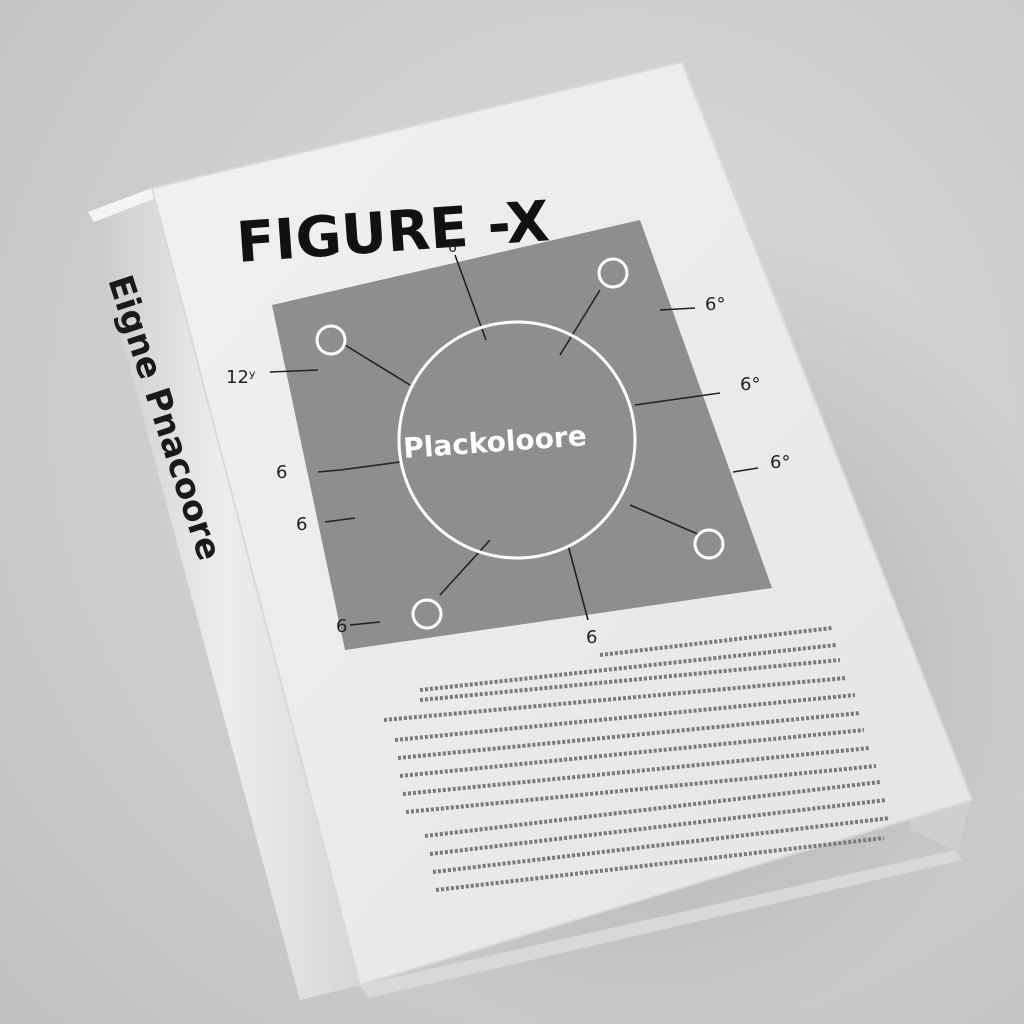  What do you see at coordinates (241, 377) in the screenshot?
I see `callout-label: 12ʸ` at bounding box center [241, 377].